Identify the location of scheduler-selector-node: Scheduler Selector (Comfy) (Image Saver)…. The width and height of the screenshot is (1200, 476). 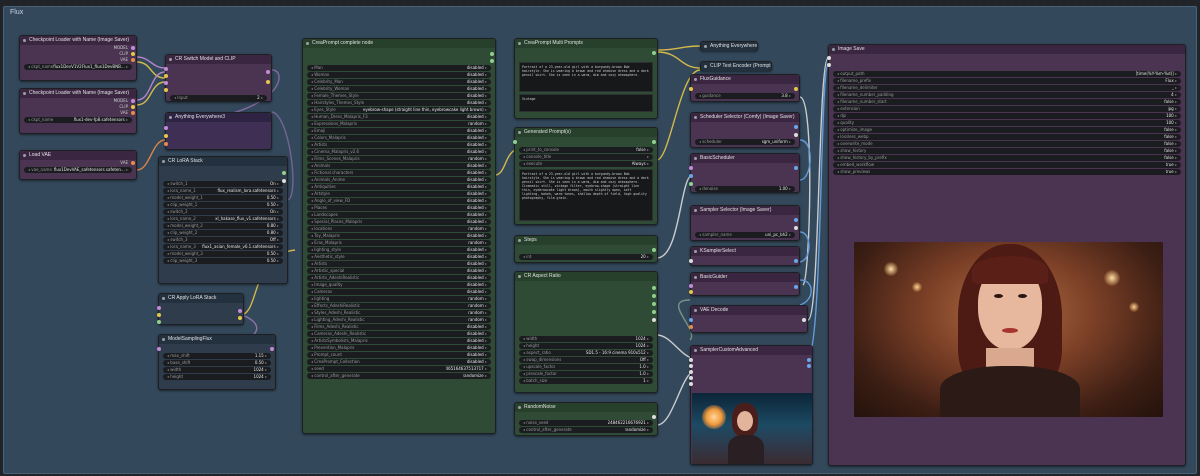
(745, 130).